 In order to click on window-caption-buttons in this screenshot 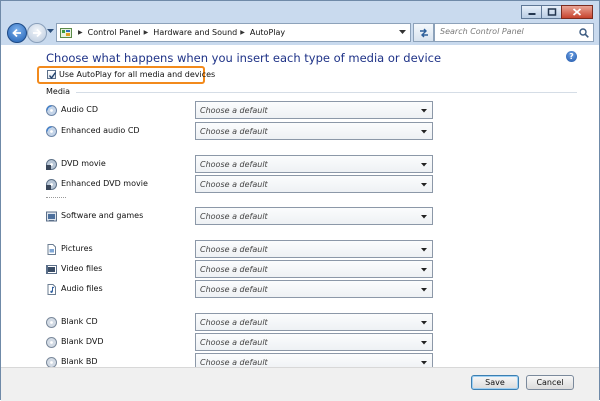, I will do `click(557, 12)`.